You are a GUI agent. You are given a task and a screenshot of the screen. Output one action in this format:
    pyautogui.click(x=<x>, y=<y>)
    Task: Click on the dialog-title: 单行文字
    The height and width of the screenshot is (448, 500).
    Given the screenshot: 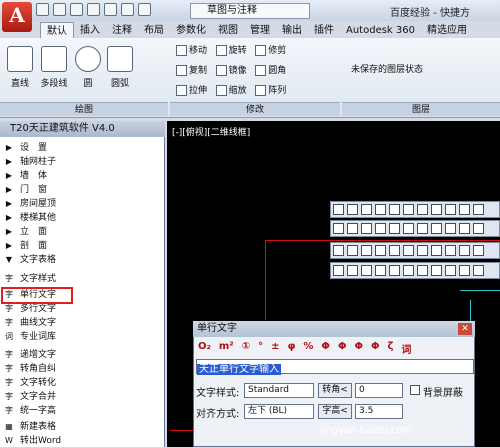 What is the action you would take?
    pyautogui.click(x=334, y=329)
    